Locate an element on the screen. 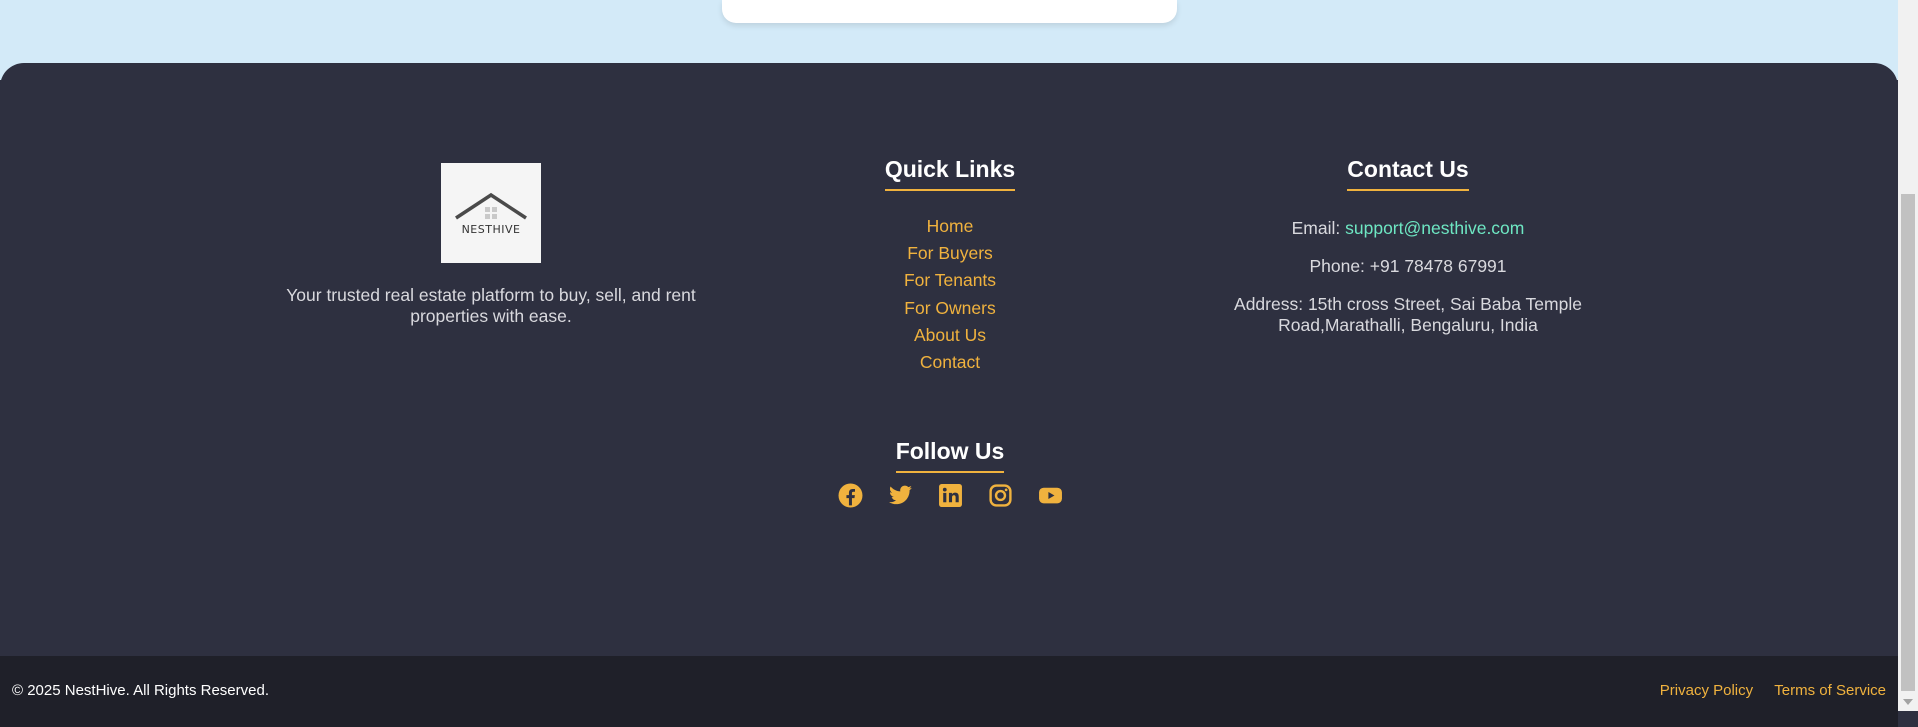 This screenshot has height=727, width=1918. footer-link-contact: Contact is located at coordinates (950, 362).